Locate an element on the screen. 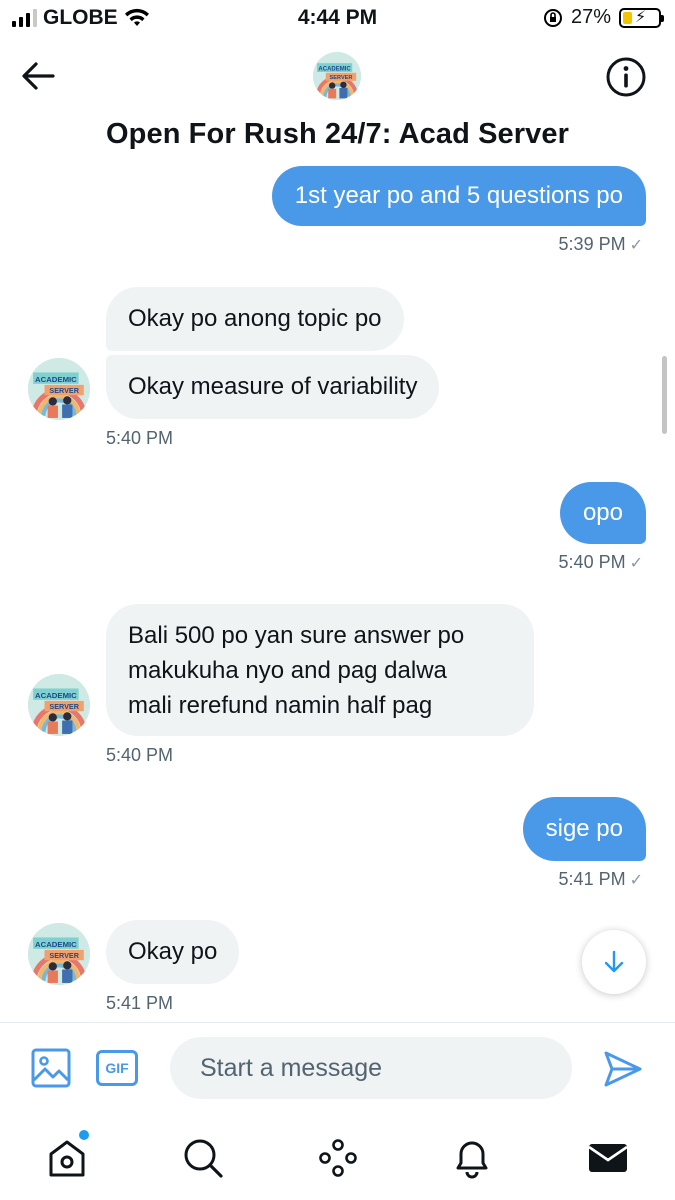 The image size is (675, 1200). message-text: sige po is located at coordinates (584, 828).